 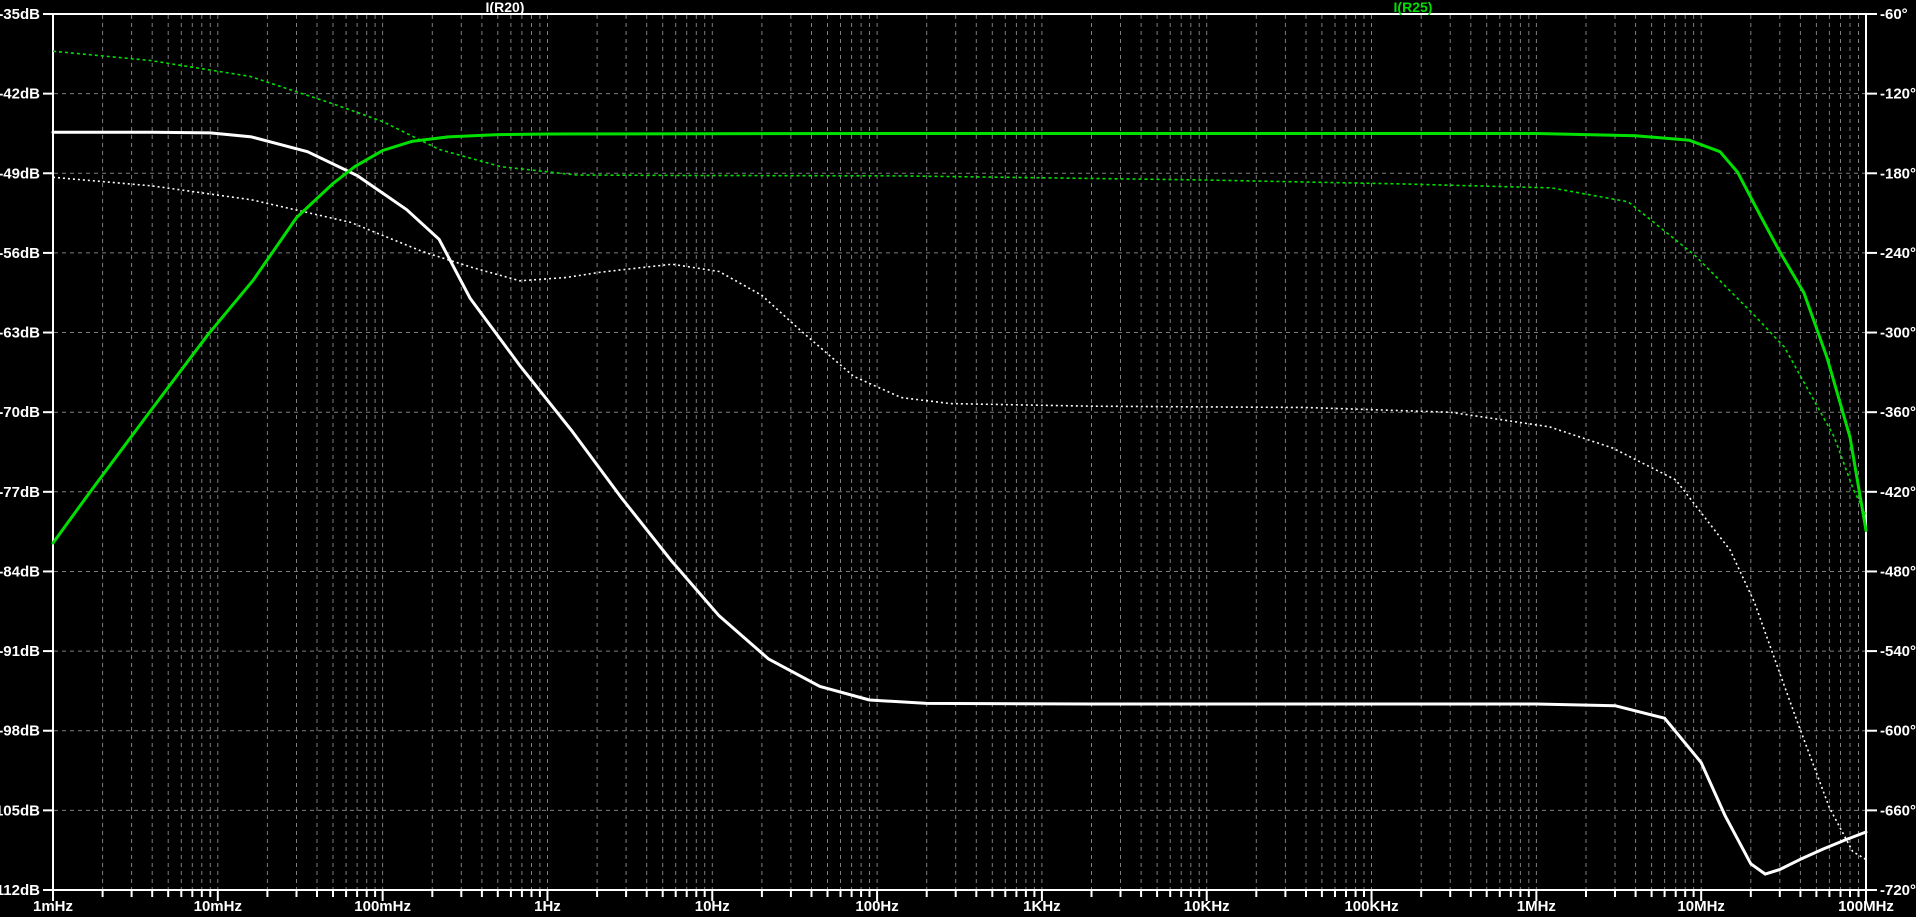 I want to click on svg-text: -660°, so click(x=1898, y=810).